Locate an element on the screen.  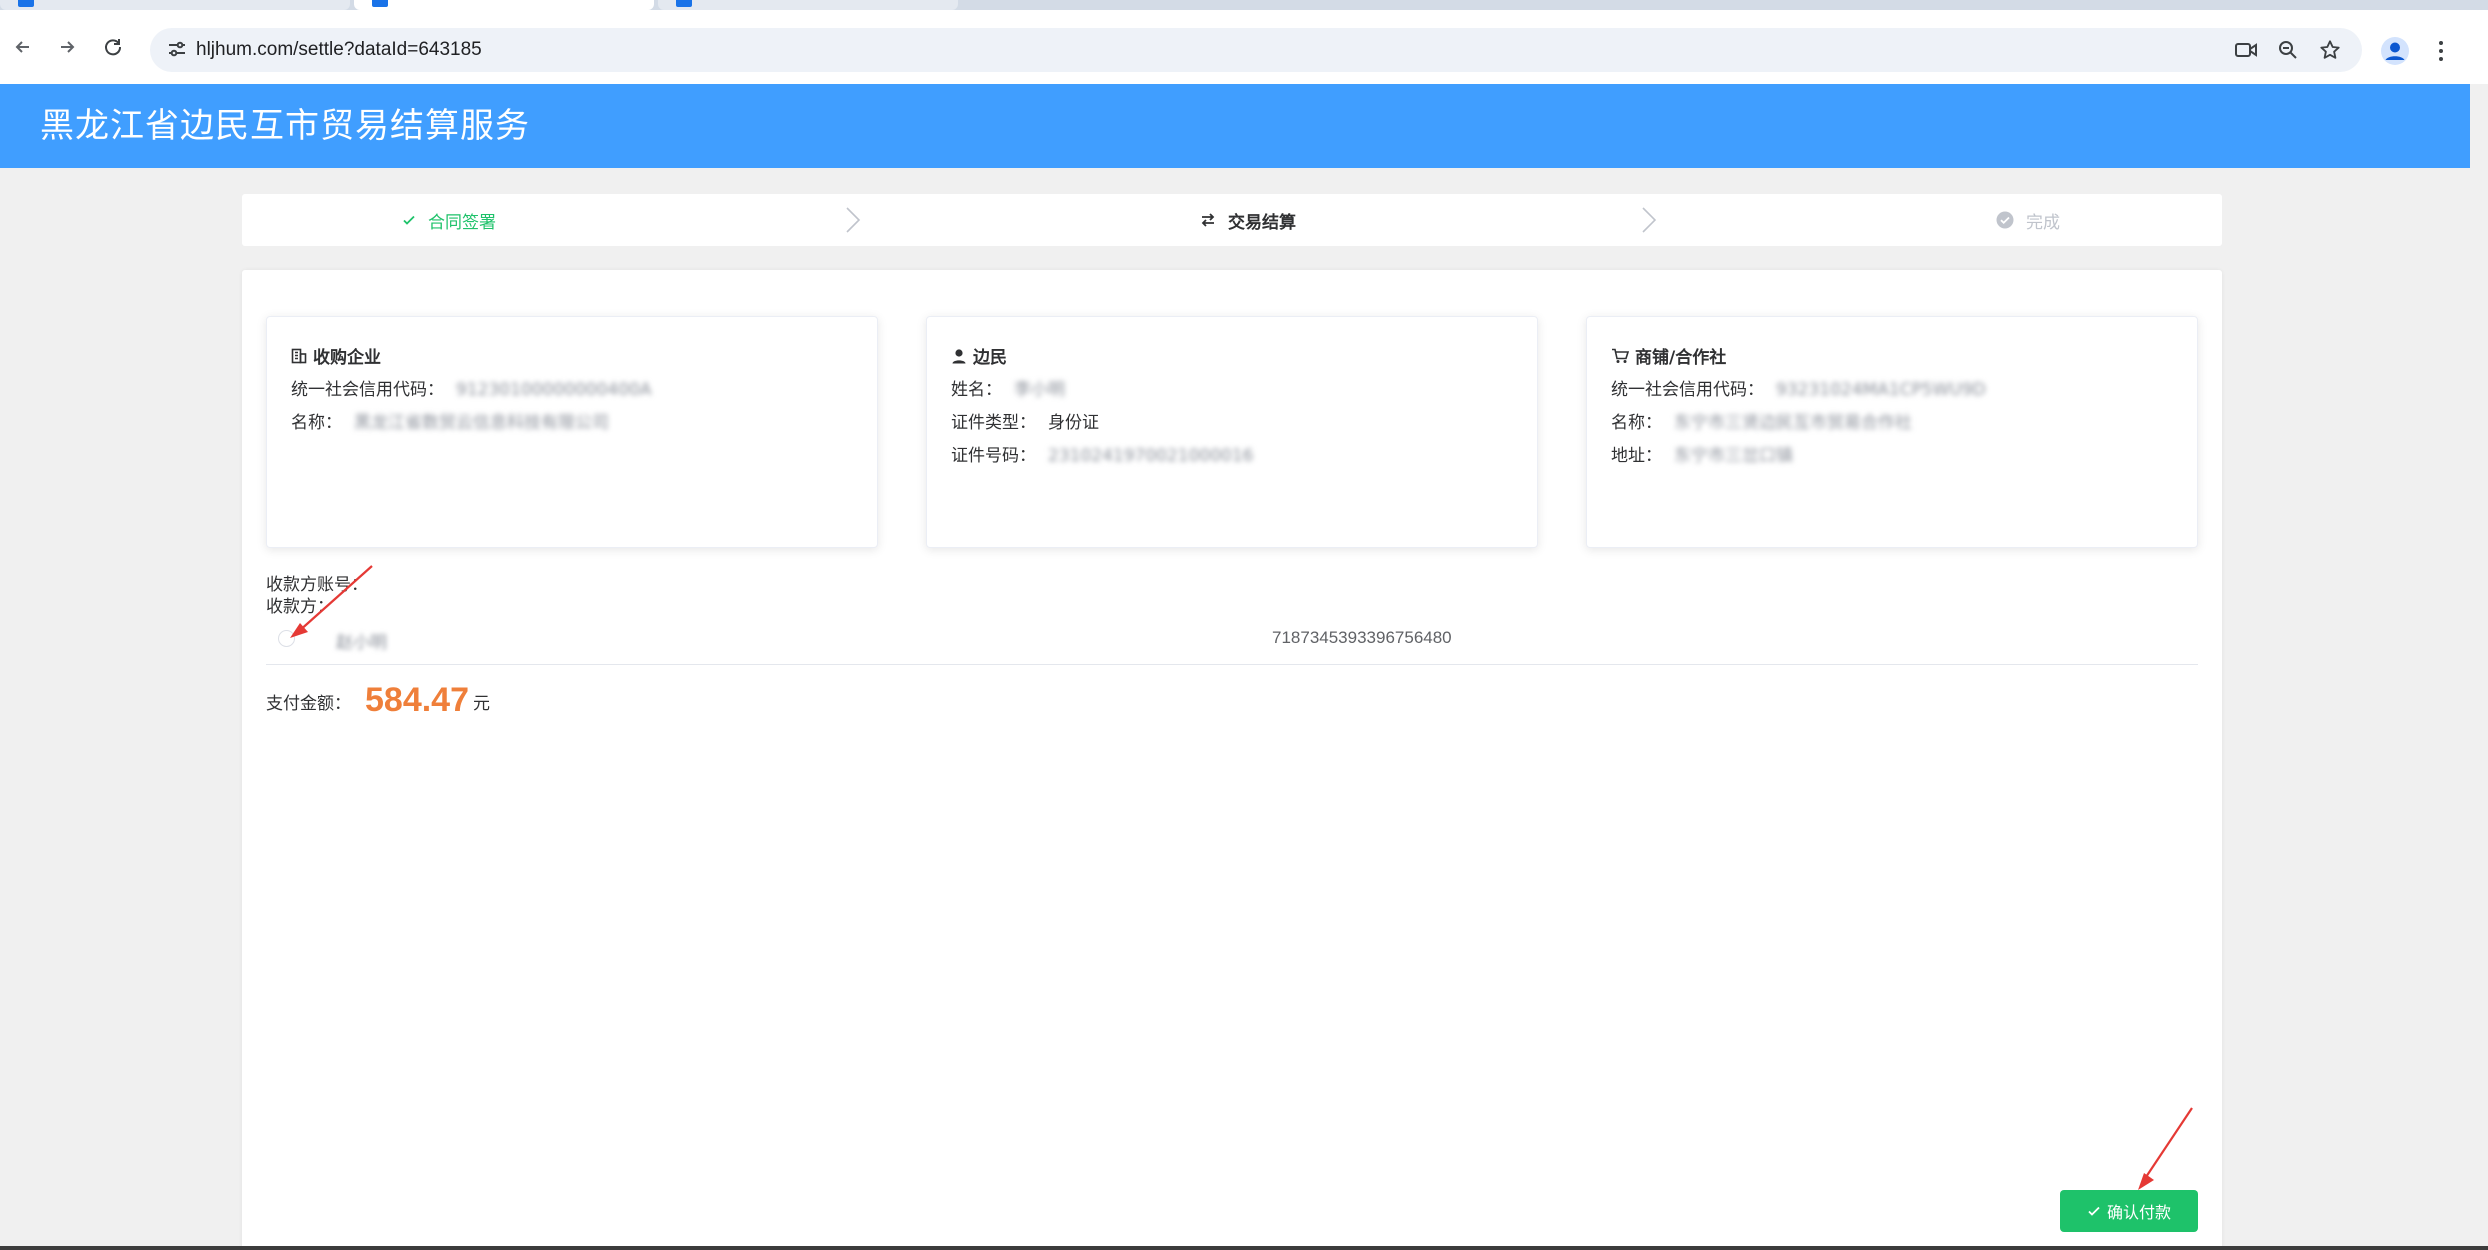
merchant-address: 地址： 东宁市三岔口镇 is located at coordinates (1702, 456).